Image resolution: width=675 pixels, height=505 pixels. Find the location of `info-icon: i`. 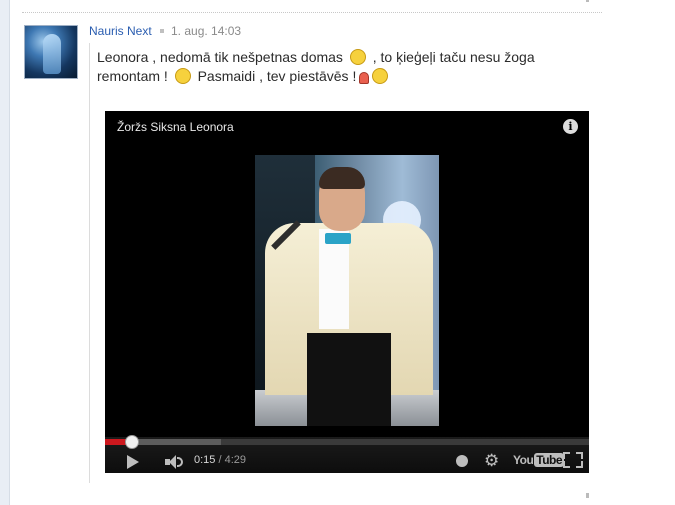

info-icon: i is located at coordinates (570, 126).